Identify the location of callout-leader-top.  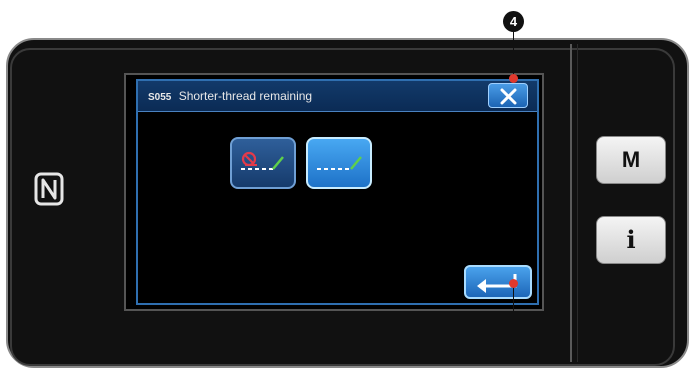
(513, 53).